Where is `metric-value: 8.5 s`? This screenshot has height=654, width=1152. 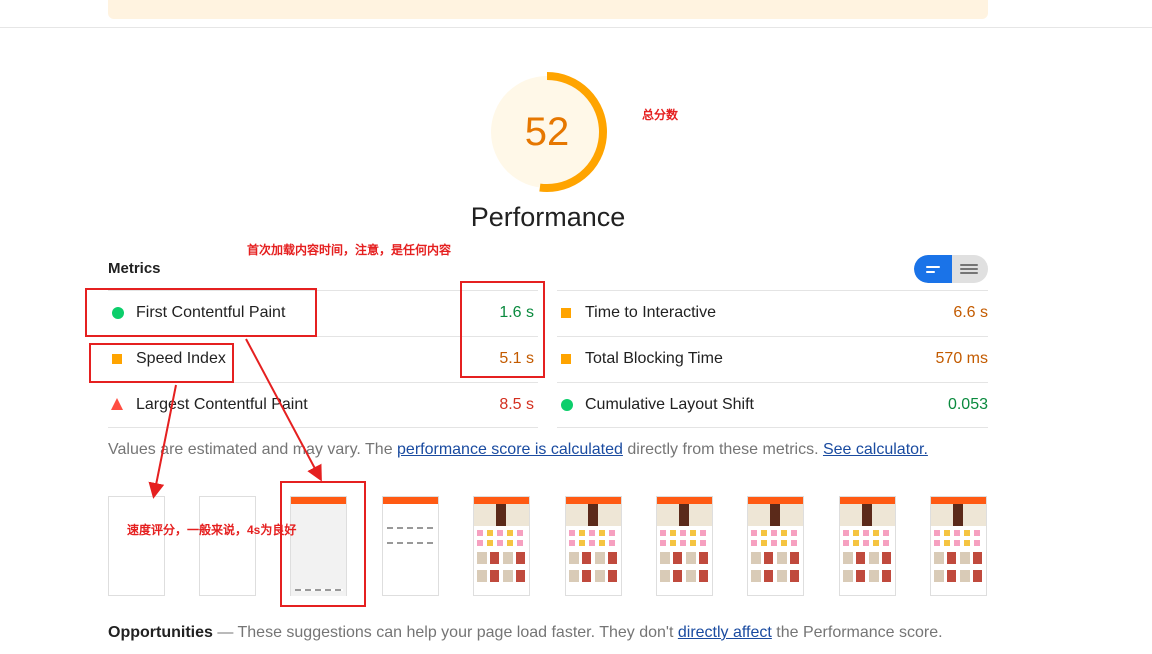
metric-value: 8.5 s is located at coordinates (516, 404).